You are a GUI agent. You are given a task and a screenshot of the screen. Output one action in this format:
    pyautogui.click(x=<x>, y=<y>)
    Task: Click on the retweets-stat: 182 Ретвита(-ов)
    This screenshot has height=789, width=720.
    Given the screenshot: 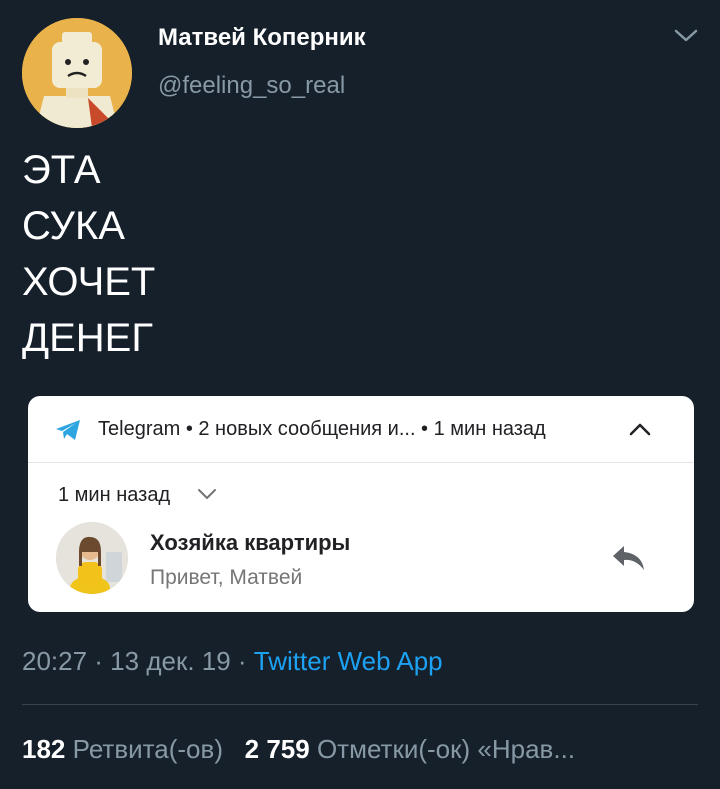 What is the action you would take?
    pyautogui.click(x=133, y=749)
    